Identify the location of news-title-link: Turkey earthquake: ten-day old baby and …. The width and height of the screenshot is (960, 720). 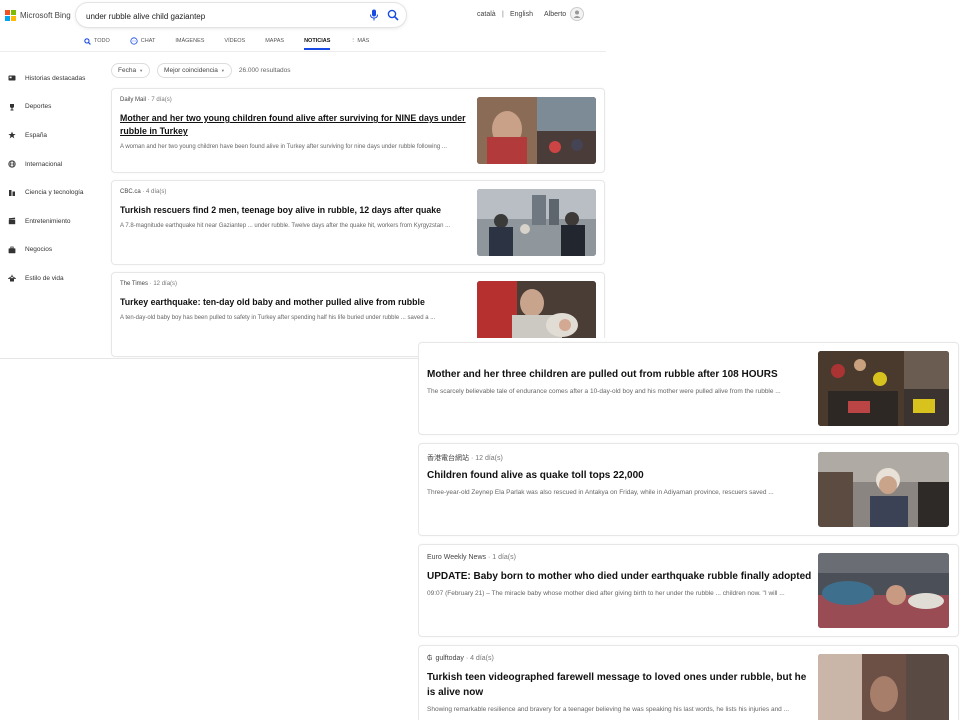
(295, 302).